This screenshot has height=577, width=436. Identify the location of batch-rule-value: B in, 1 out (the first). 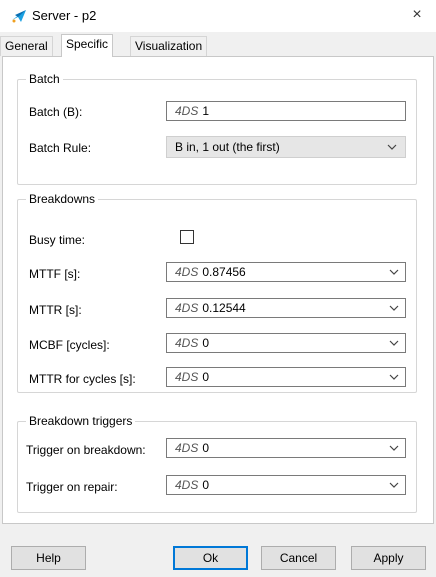
(227, 147).